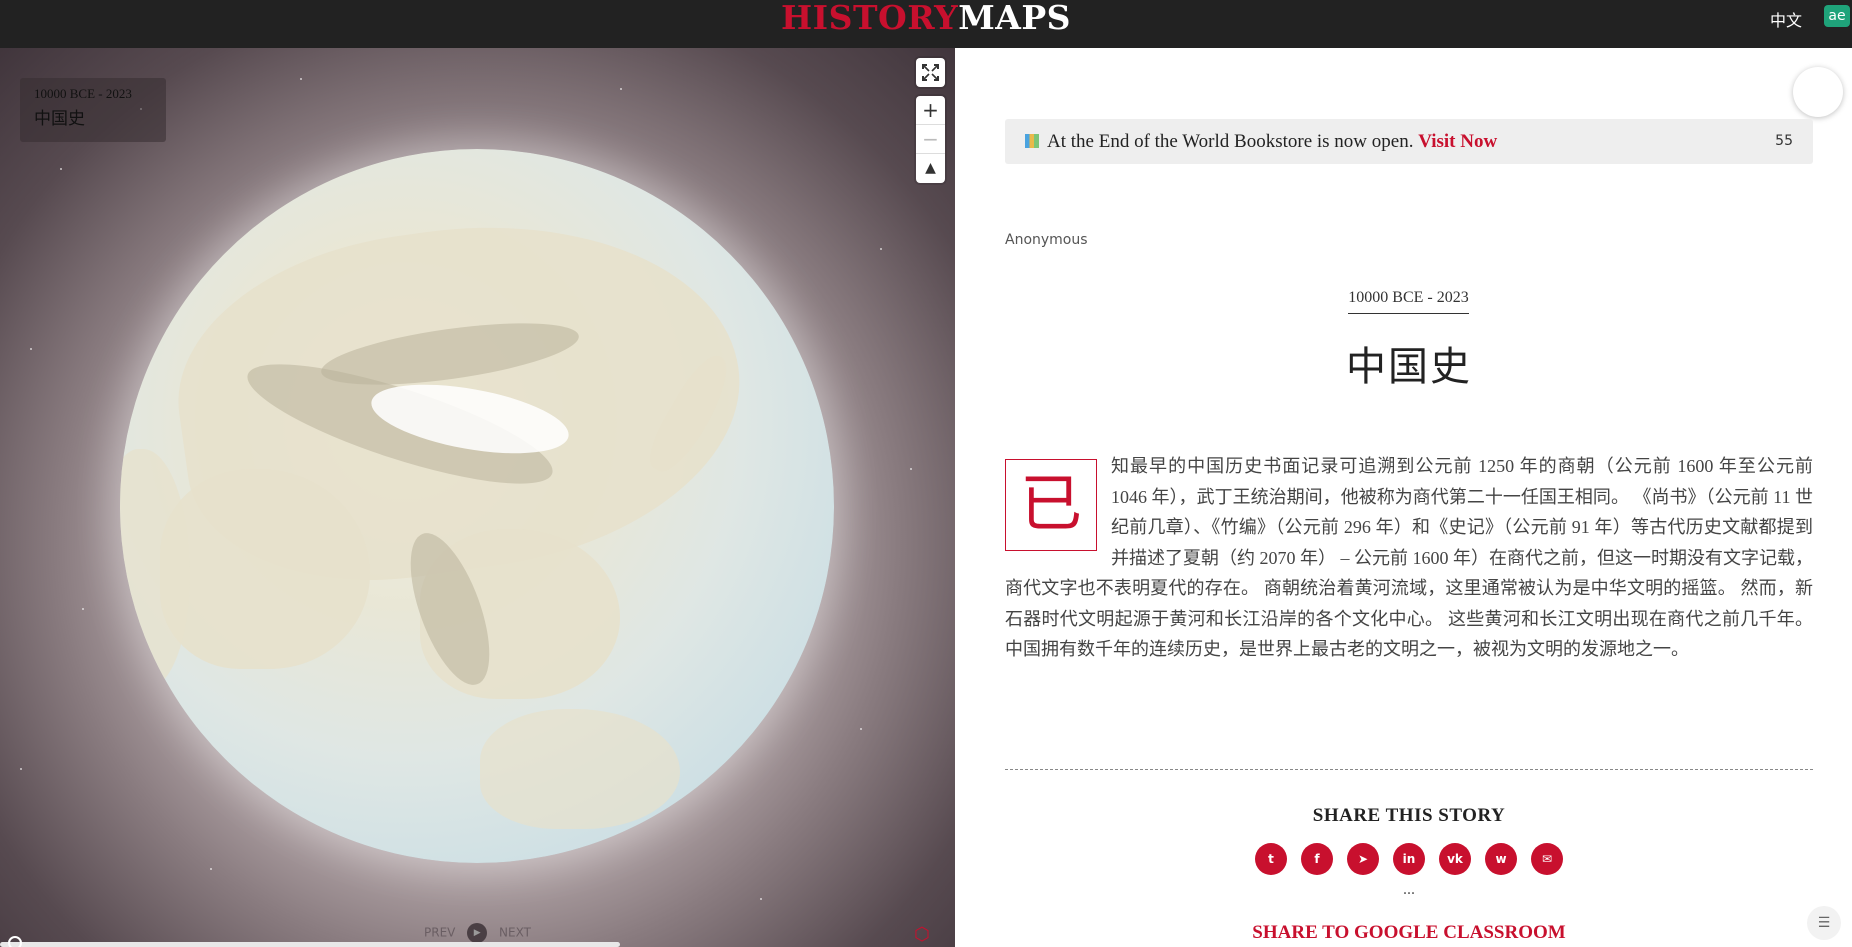  What do you see at coordinates (1032, 141) in the screenshot?
I see `books-icon` at bounding box center [1032, 141].